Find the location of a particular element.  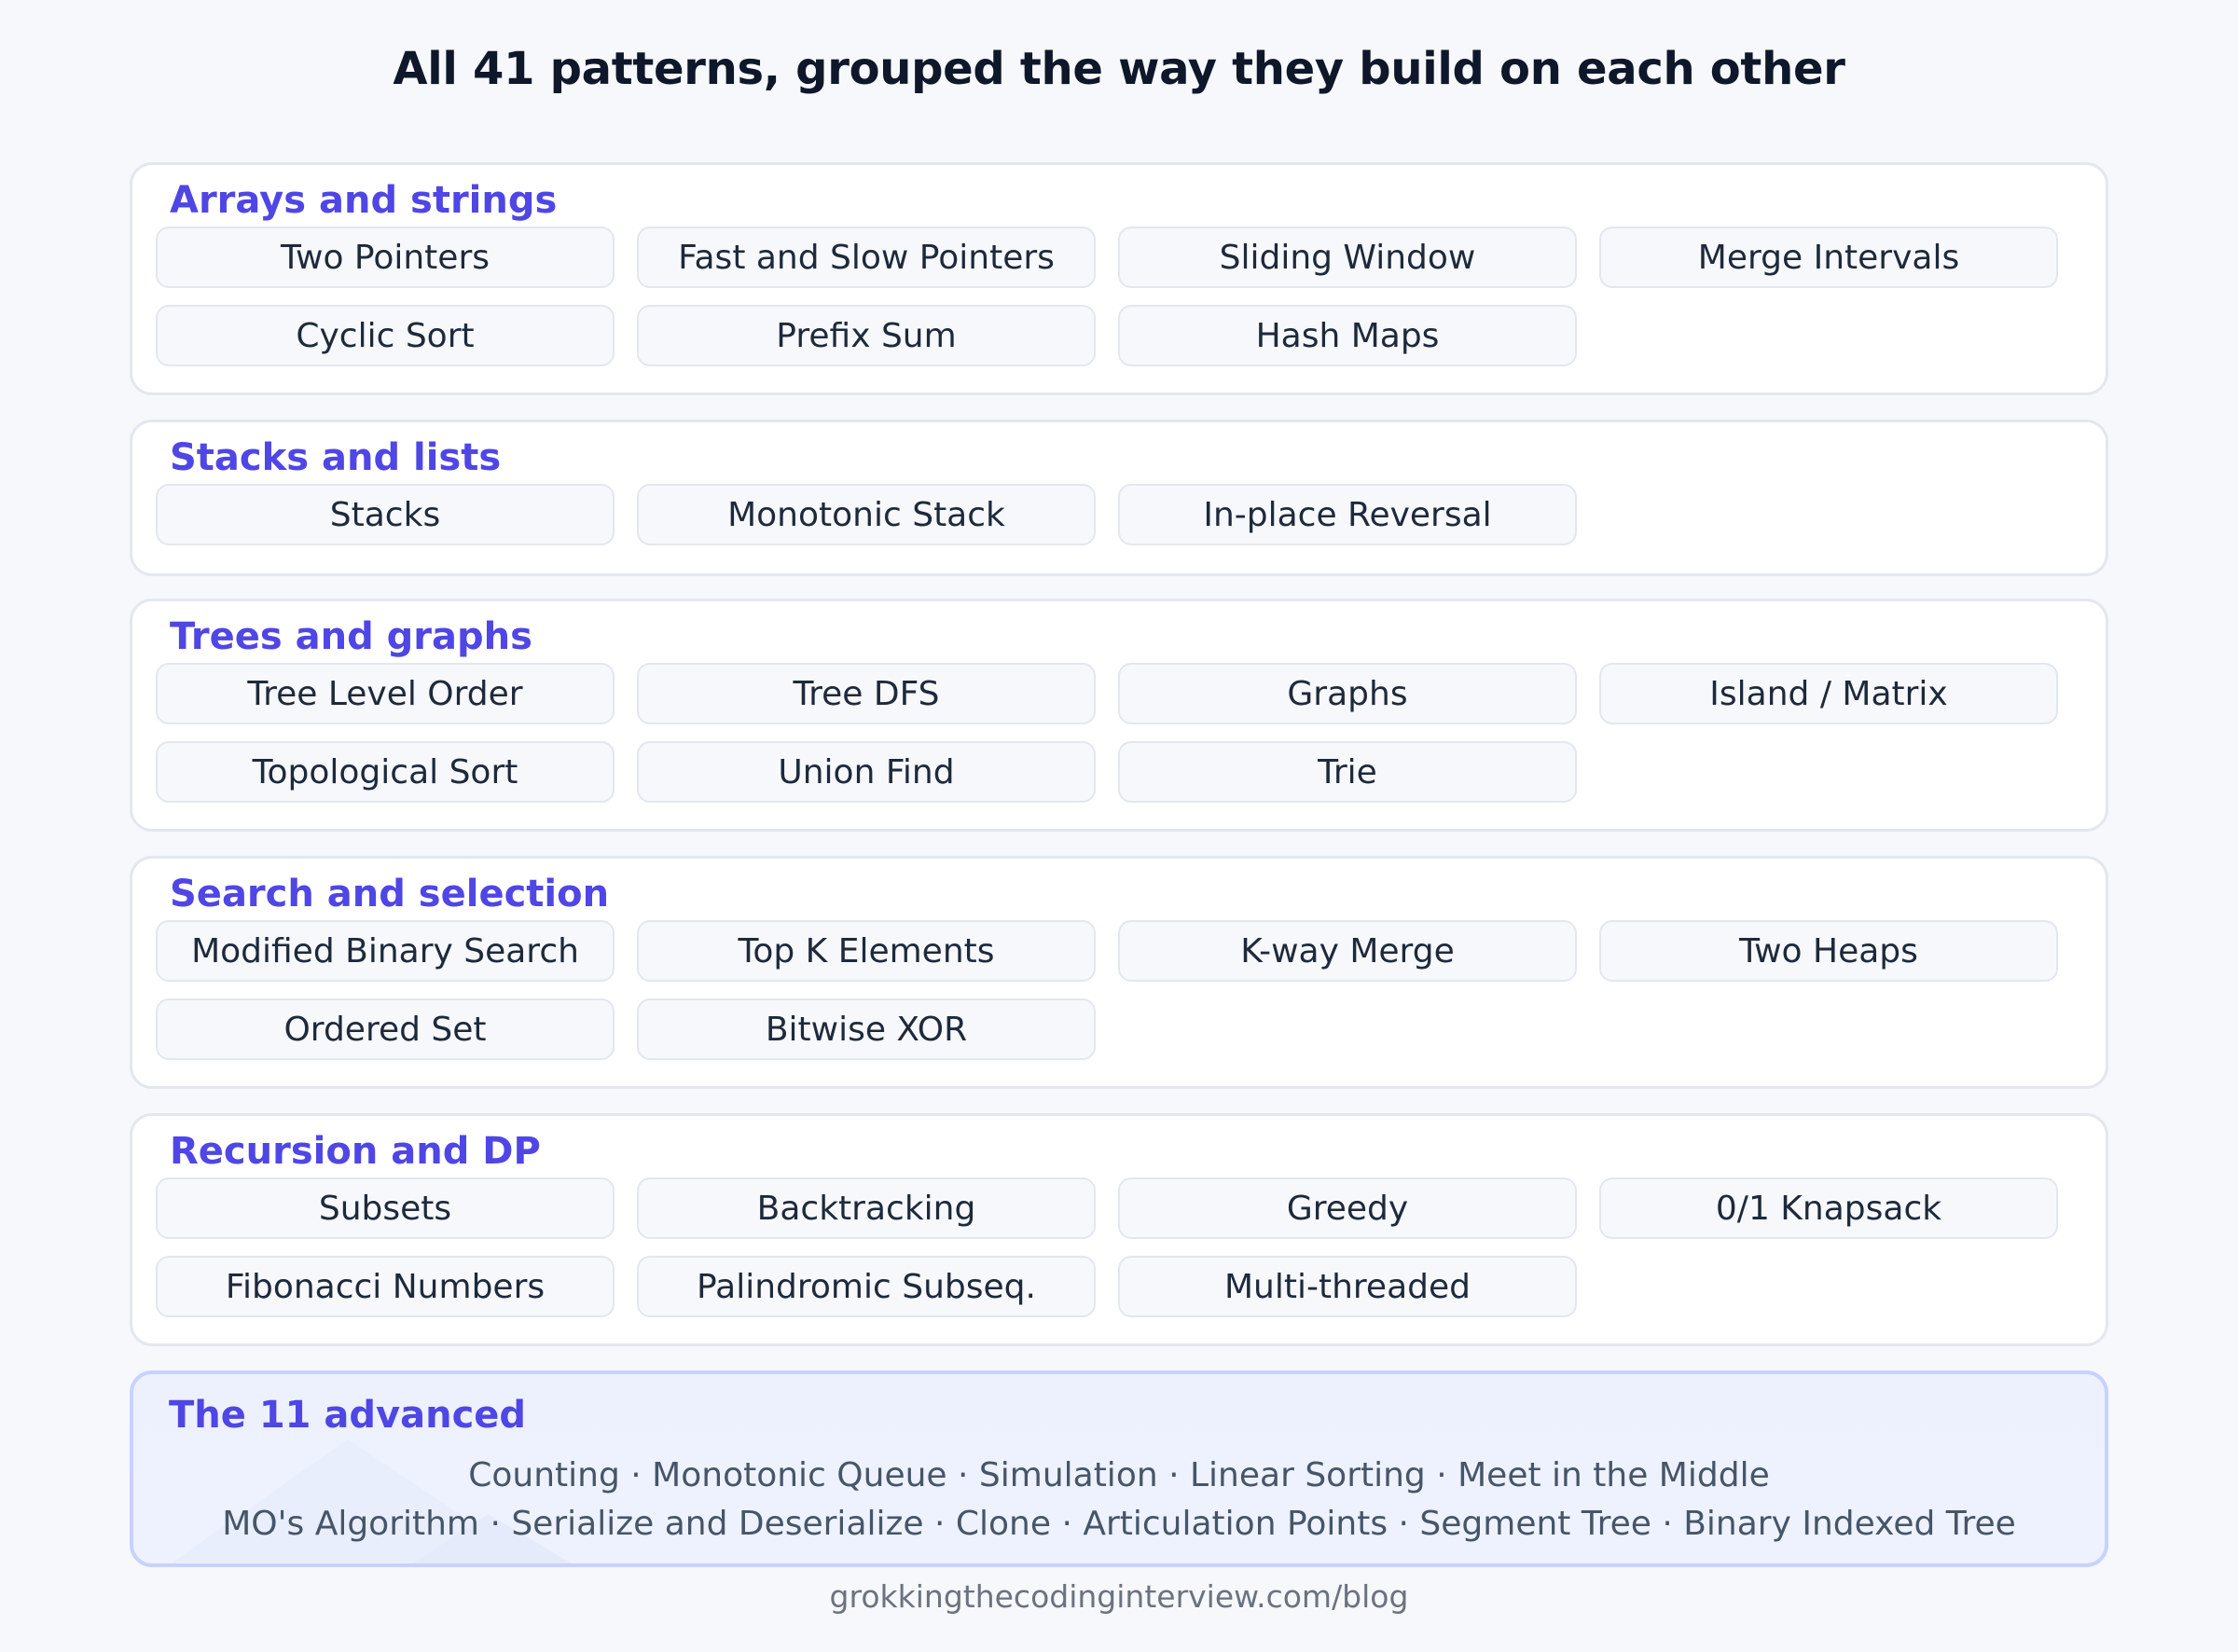

pattern-chip: Cyclic Sort is located at coordinates (385, 336).